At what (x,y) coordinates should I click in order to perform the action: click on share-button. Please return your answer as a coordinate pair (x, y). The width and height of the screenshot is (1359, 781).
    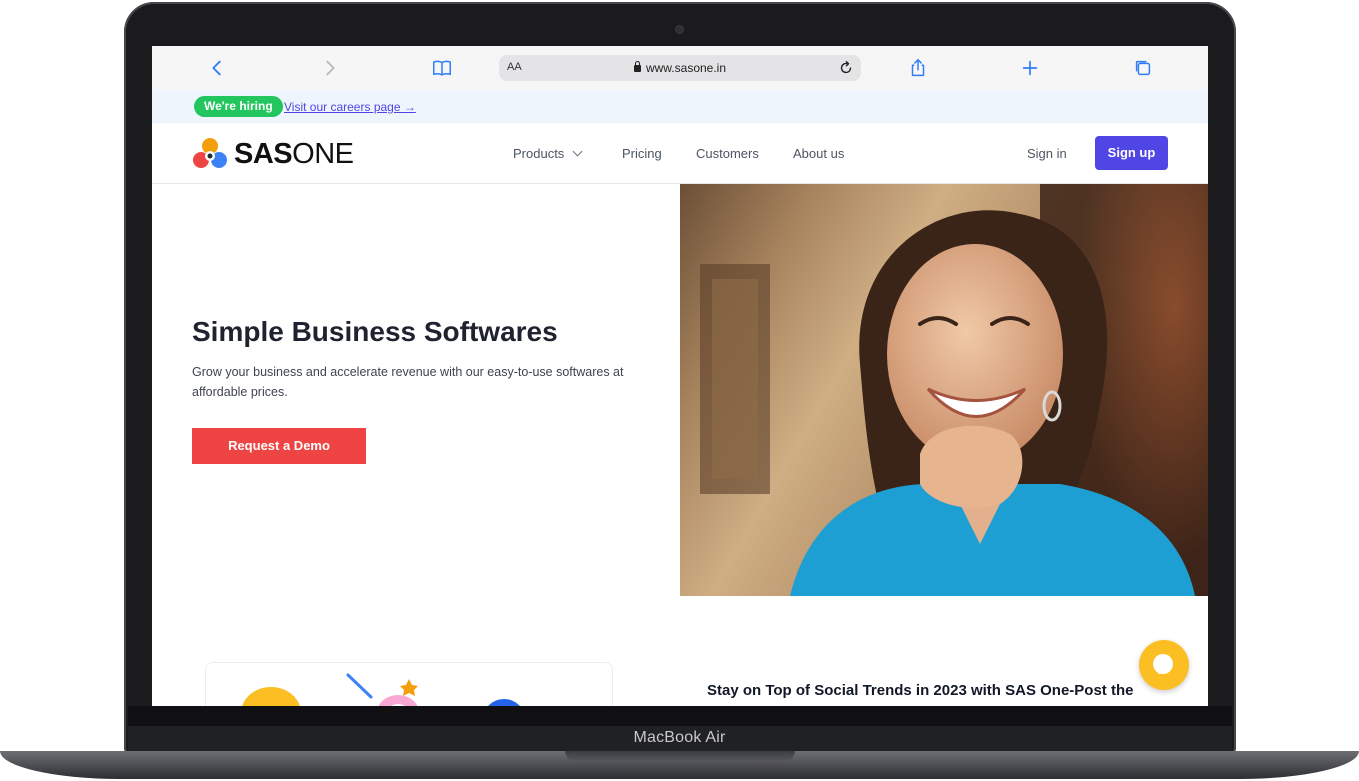
    Looking at the image, I should click on (918, 68).